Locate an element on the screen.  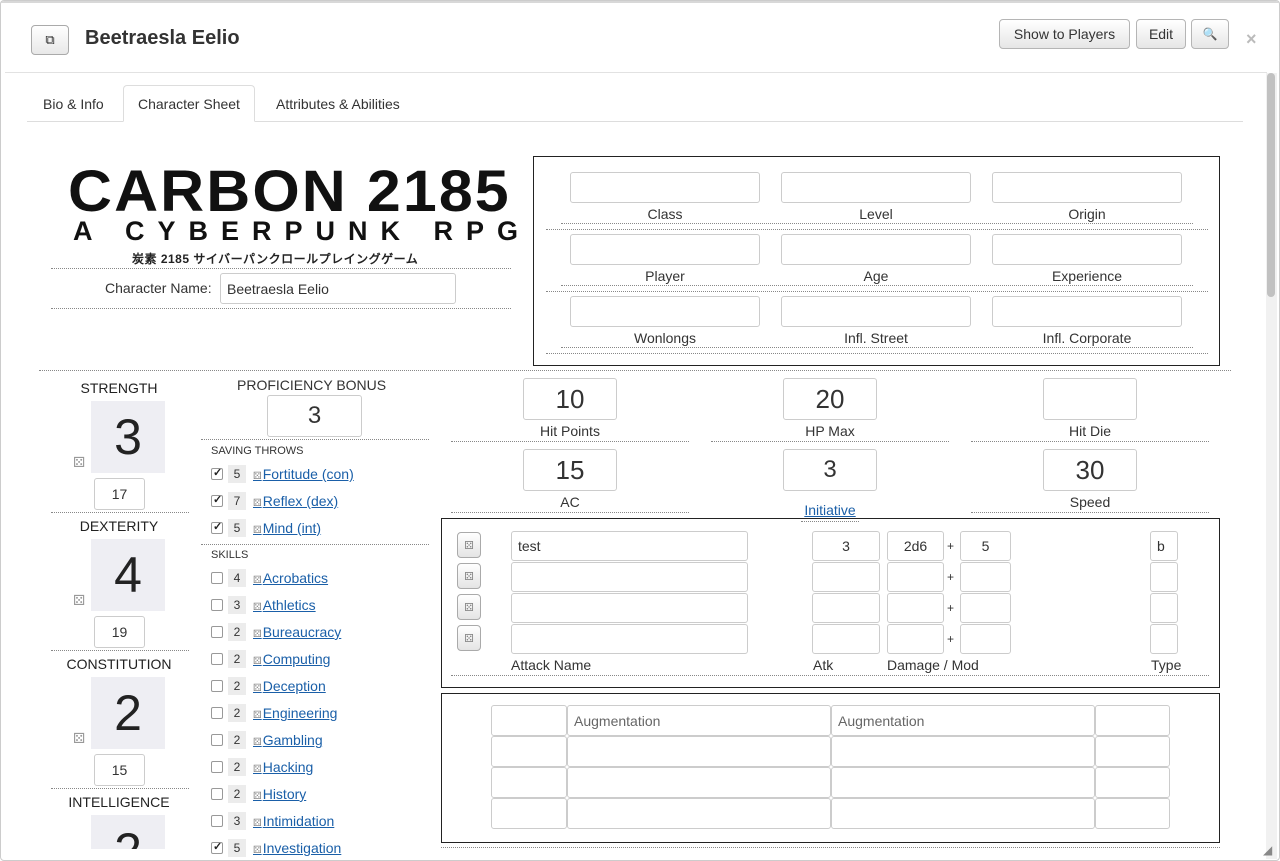
save-roll-link: ⚄Reflex (dex) is located at coordinates (295, 501).